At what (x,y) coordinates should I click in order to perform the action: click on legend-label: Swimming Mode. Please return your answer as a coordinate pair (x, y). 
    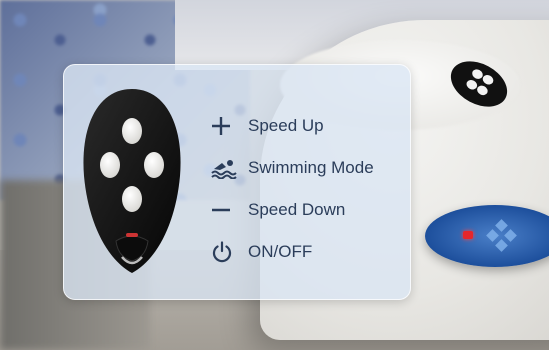
    Looking at the image, I should click on (311, 167).